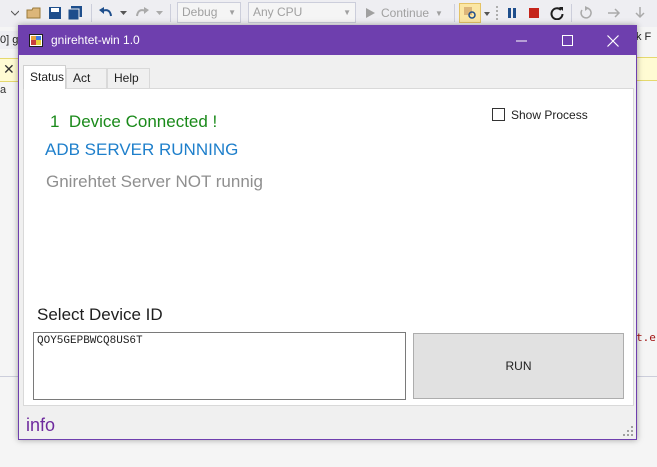 The image size is (657, 467). Describe the element at coordinates (123, 13) in the screenshot. I see `undo-dropdown-icon` at that location.